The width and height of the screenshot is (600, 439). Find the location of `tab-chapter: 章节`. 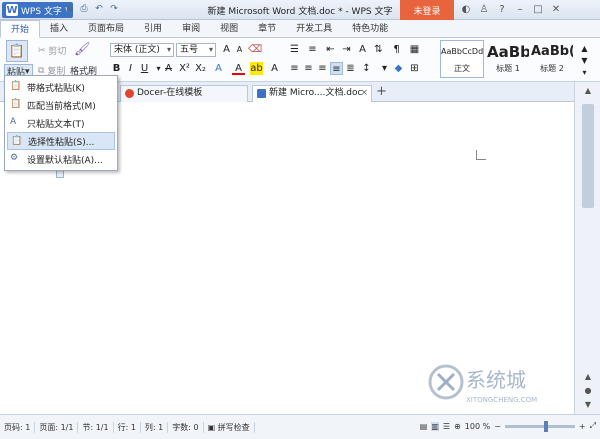

tab-chapter: 章节 is located at coordinates (267, 29).